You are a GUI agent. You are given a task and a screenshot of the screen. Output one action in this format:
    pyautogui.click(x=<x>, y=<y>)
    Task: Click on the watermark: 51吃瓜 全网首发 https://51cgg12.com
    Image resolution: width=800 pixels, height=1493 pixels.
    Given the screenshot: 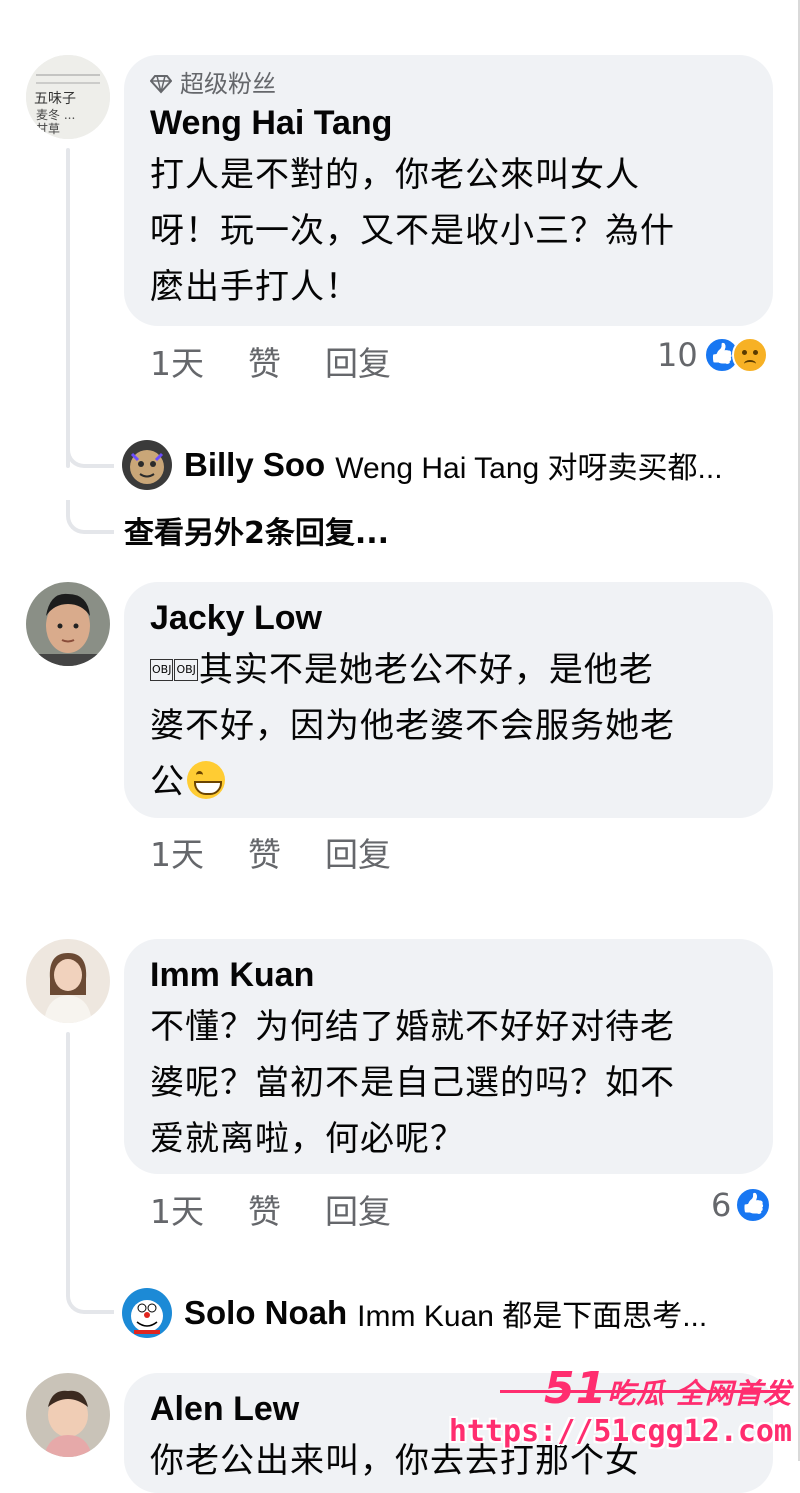 What is the action you would take?
    pyautogui.click(x=620, y=1406)
    